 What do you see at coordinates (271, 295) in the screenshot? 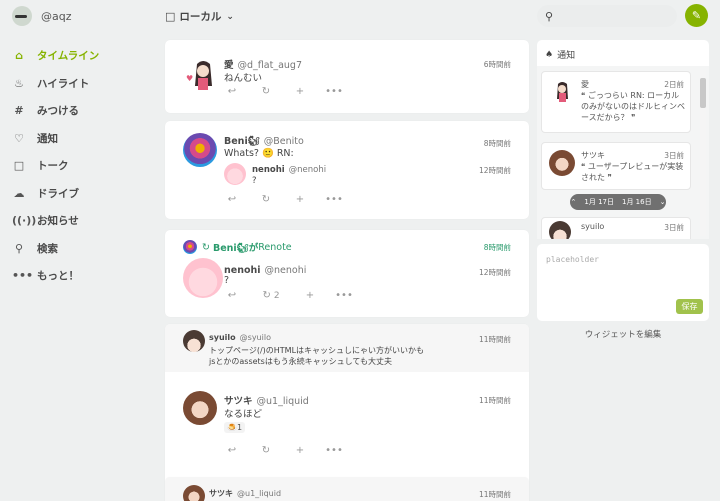
I see `renote-button: ↻ 2` at bounding box center [271, 295].